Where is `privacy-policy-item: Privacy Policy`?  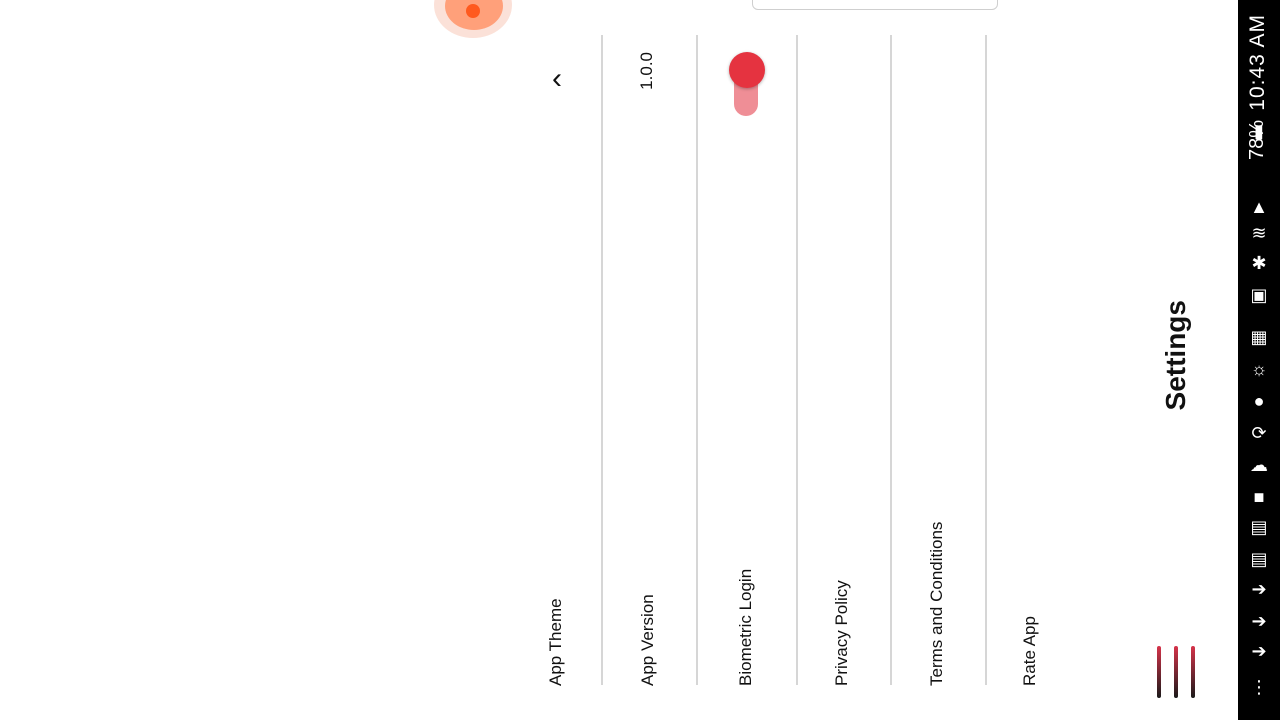
privacy-policy-item: Privacy Policy is located at coordinates (842, 563).